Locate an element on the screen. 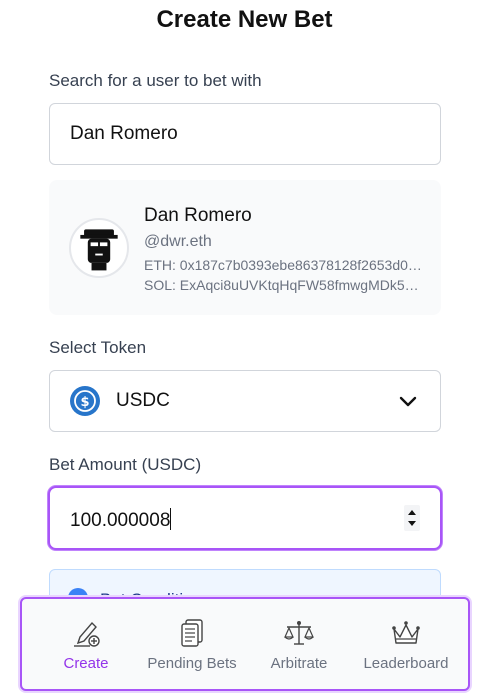 The height and width of the screenshot is (695, 489). scales-icon is located at coordinates (299, 633).